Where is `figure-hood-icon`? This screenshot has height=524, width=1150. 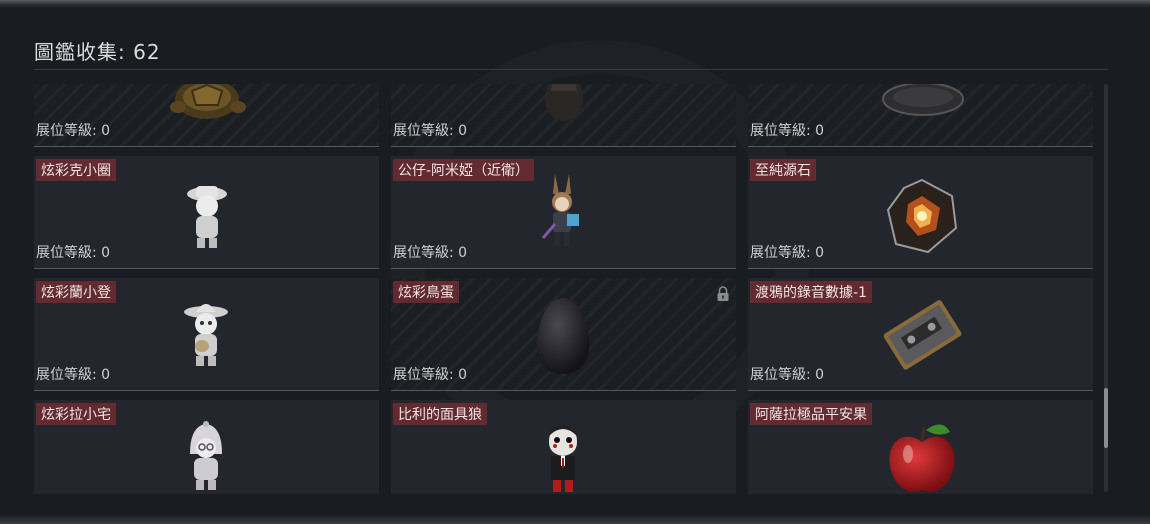
figure-hood-icon is located at coordinates (206, 455).